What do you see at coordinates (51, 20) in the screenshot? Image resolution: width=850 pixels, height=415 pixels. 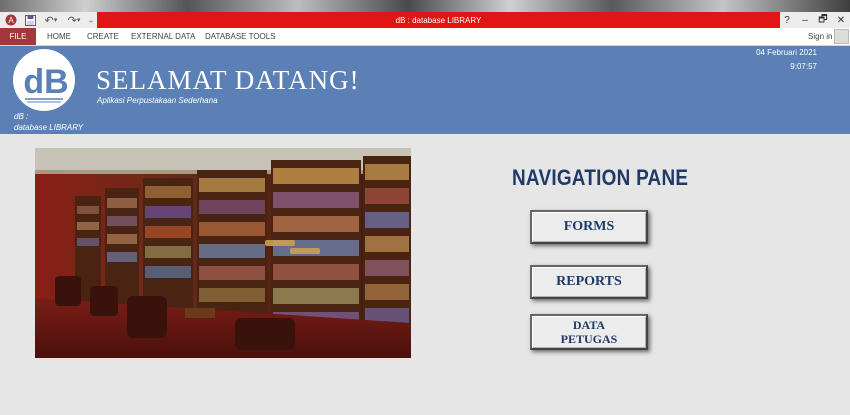 I see `undo-icon: ↶ ▾` at bounding box center [51, 20].